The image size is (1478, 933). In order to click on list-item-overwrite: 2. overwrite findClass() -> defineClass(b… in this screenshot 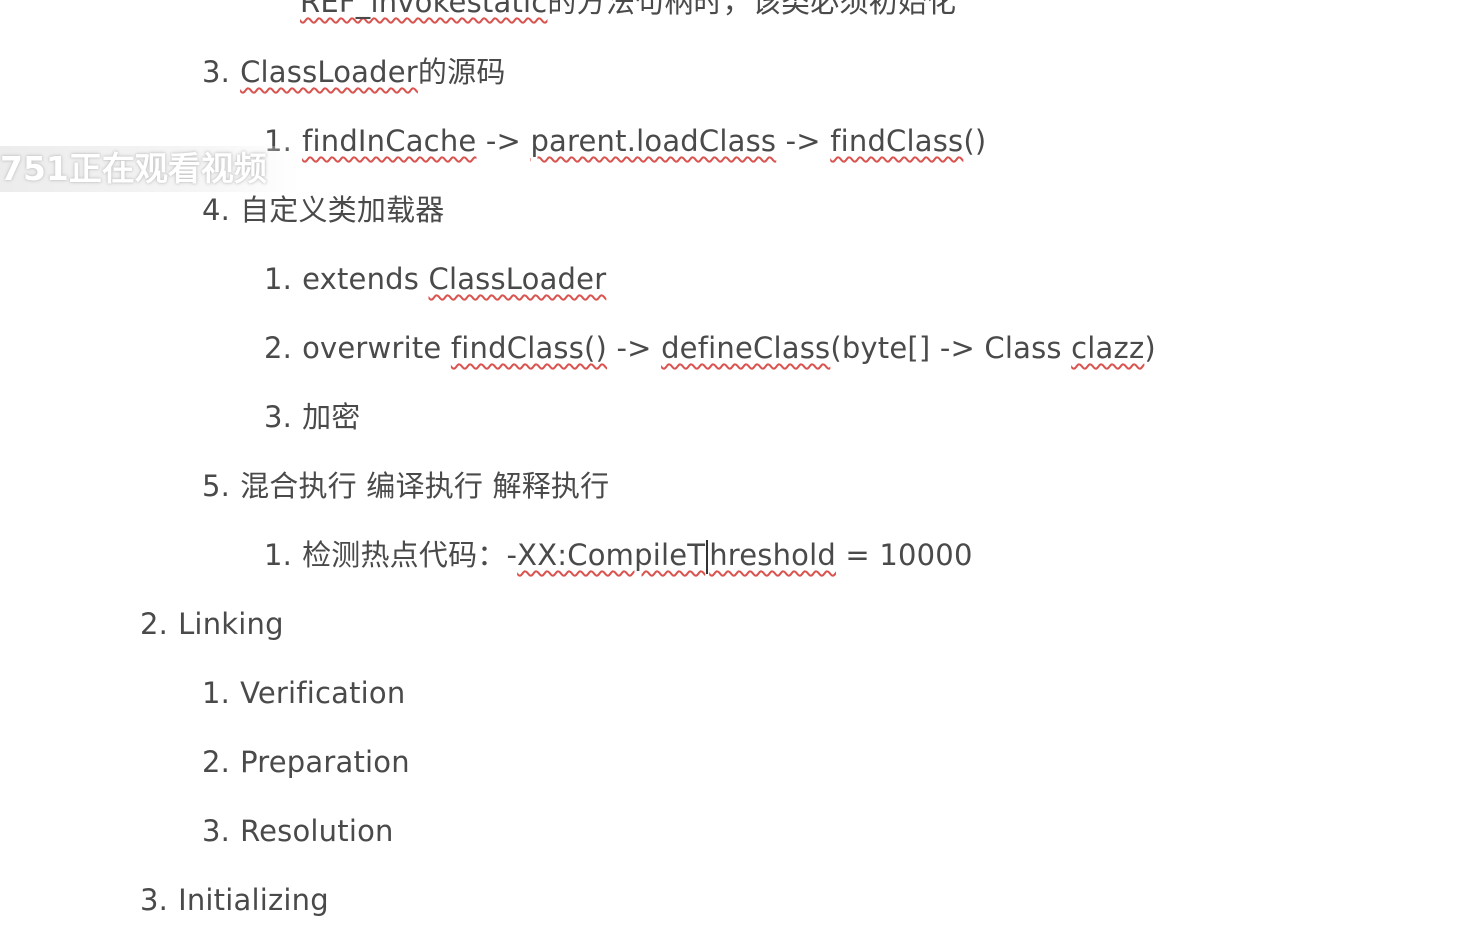, I will do `click(710, 348)`.